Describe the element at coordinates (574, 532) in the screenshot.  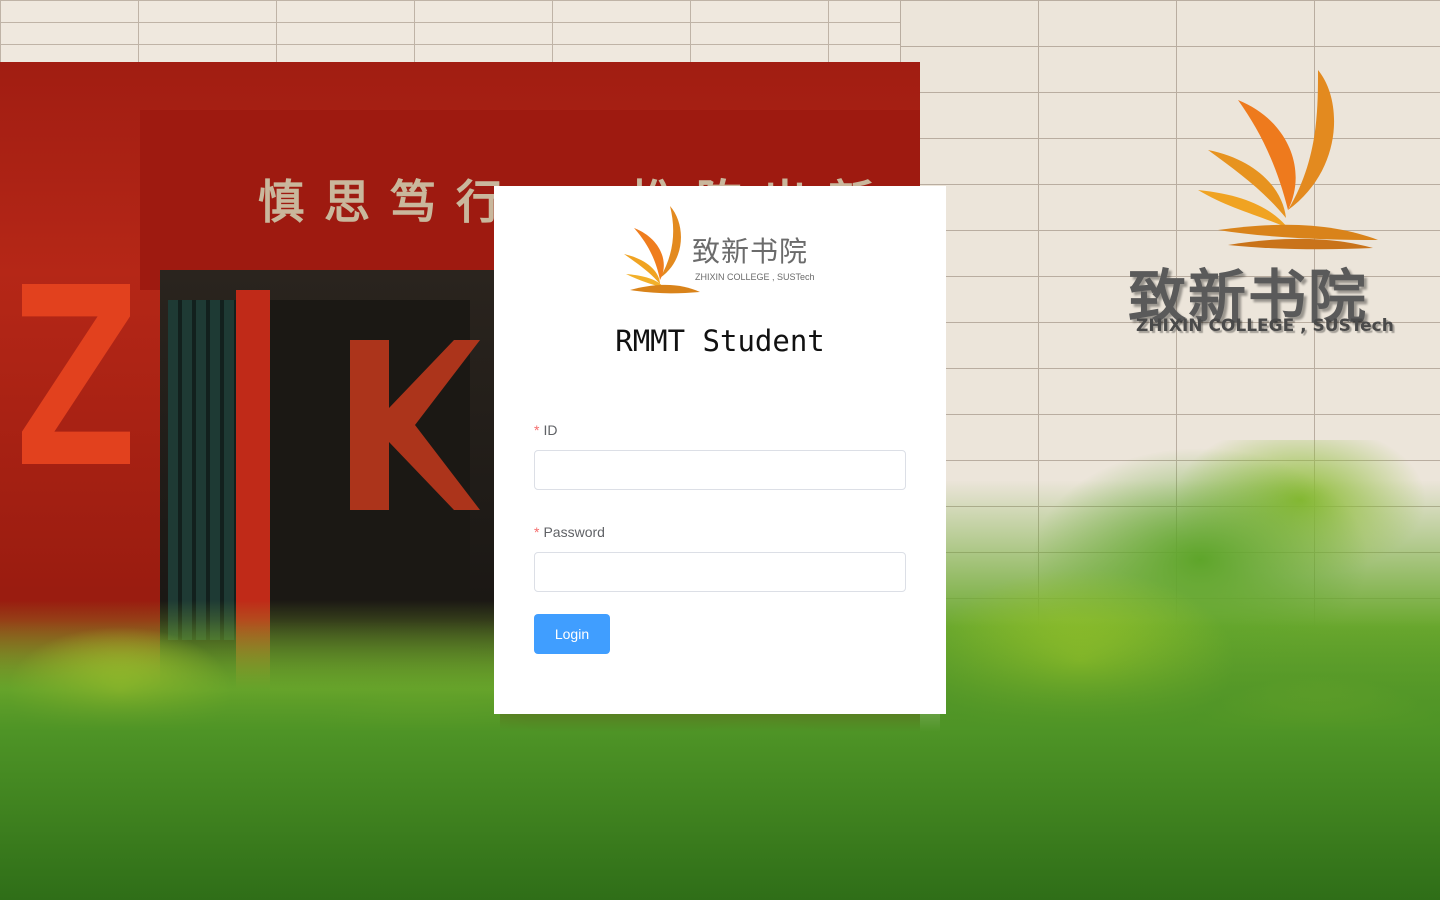
I see `password-label-text: Password` at that location.